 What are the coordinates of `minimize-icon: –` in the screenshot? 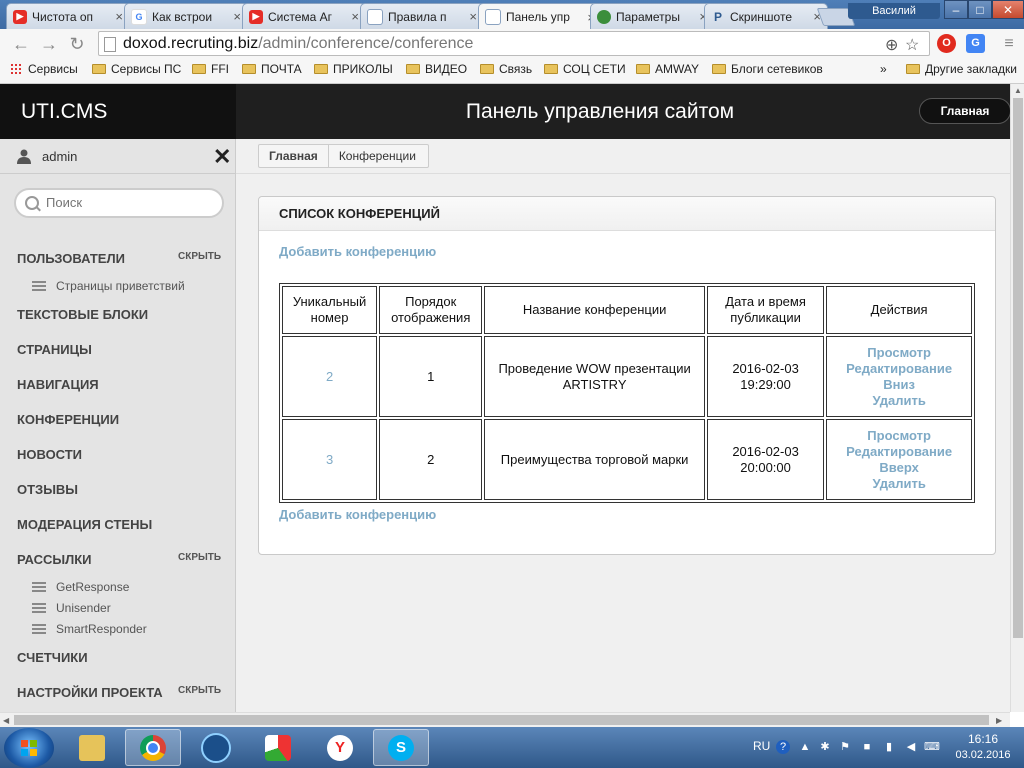 It's located at (956, 9).